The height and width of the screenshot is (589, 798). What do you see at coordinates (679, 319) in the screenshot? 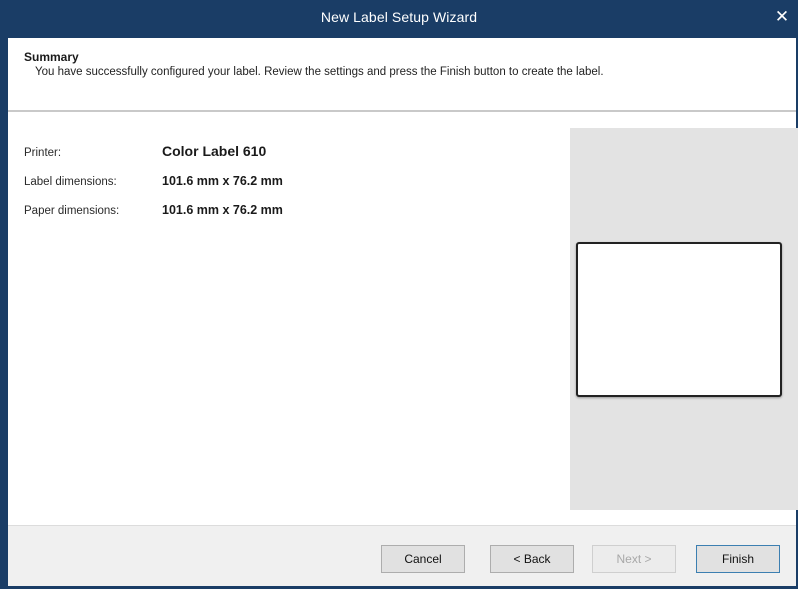
I see `label-preview` at bounding box center [679, 319].